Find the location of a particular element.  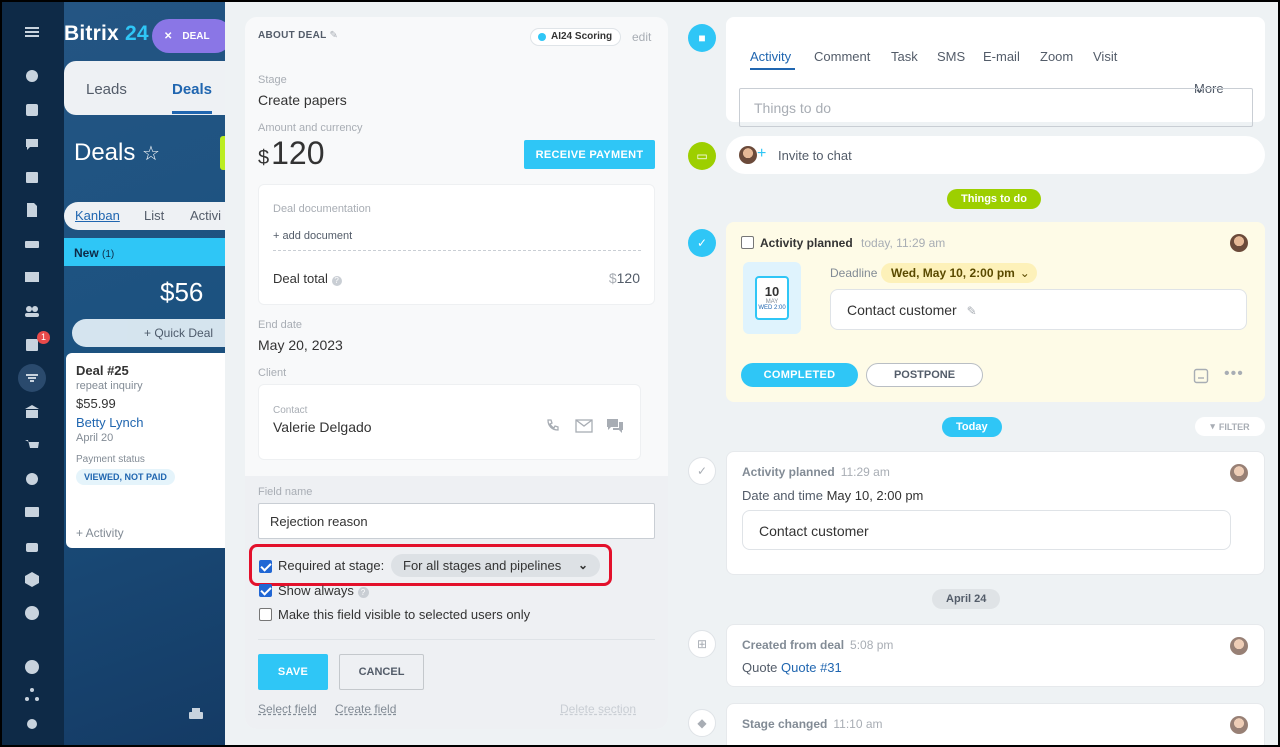

filter-button: ▾ FILTER is located at coordinates (1230, 426).